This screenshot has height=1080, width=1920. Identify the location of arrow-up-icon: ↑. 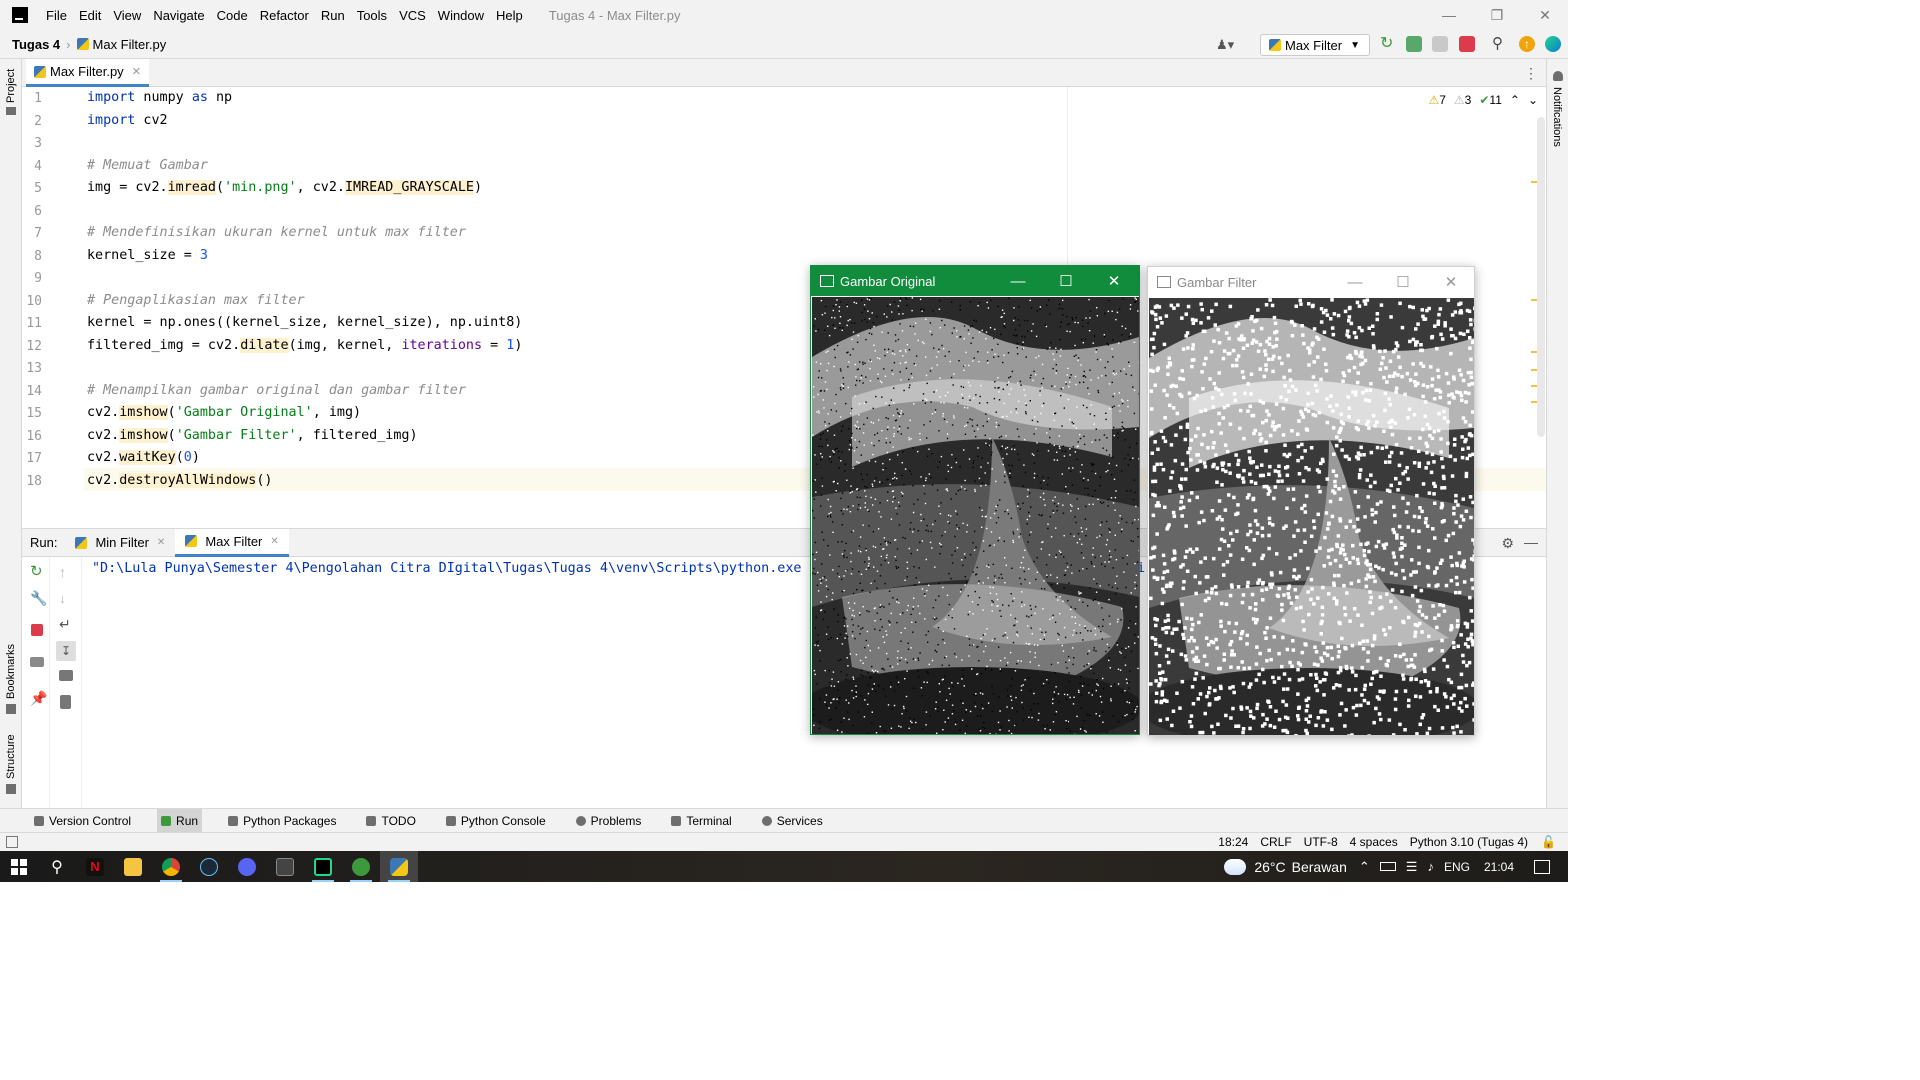
(66, 572).